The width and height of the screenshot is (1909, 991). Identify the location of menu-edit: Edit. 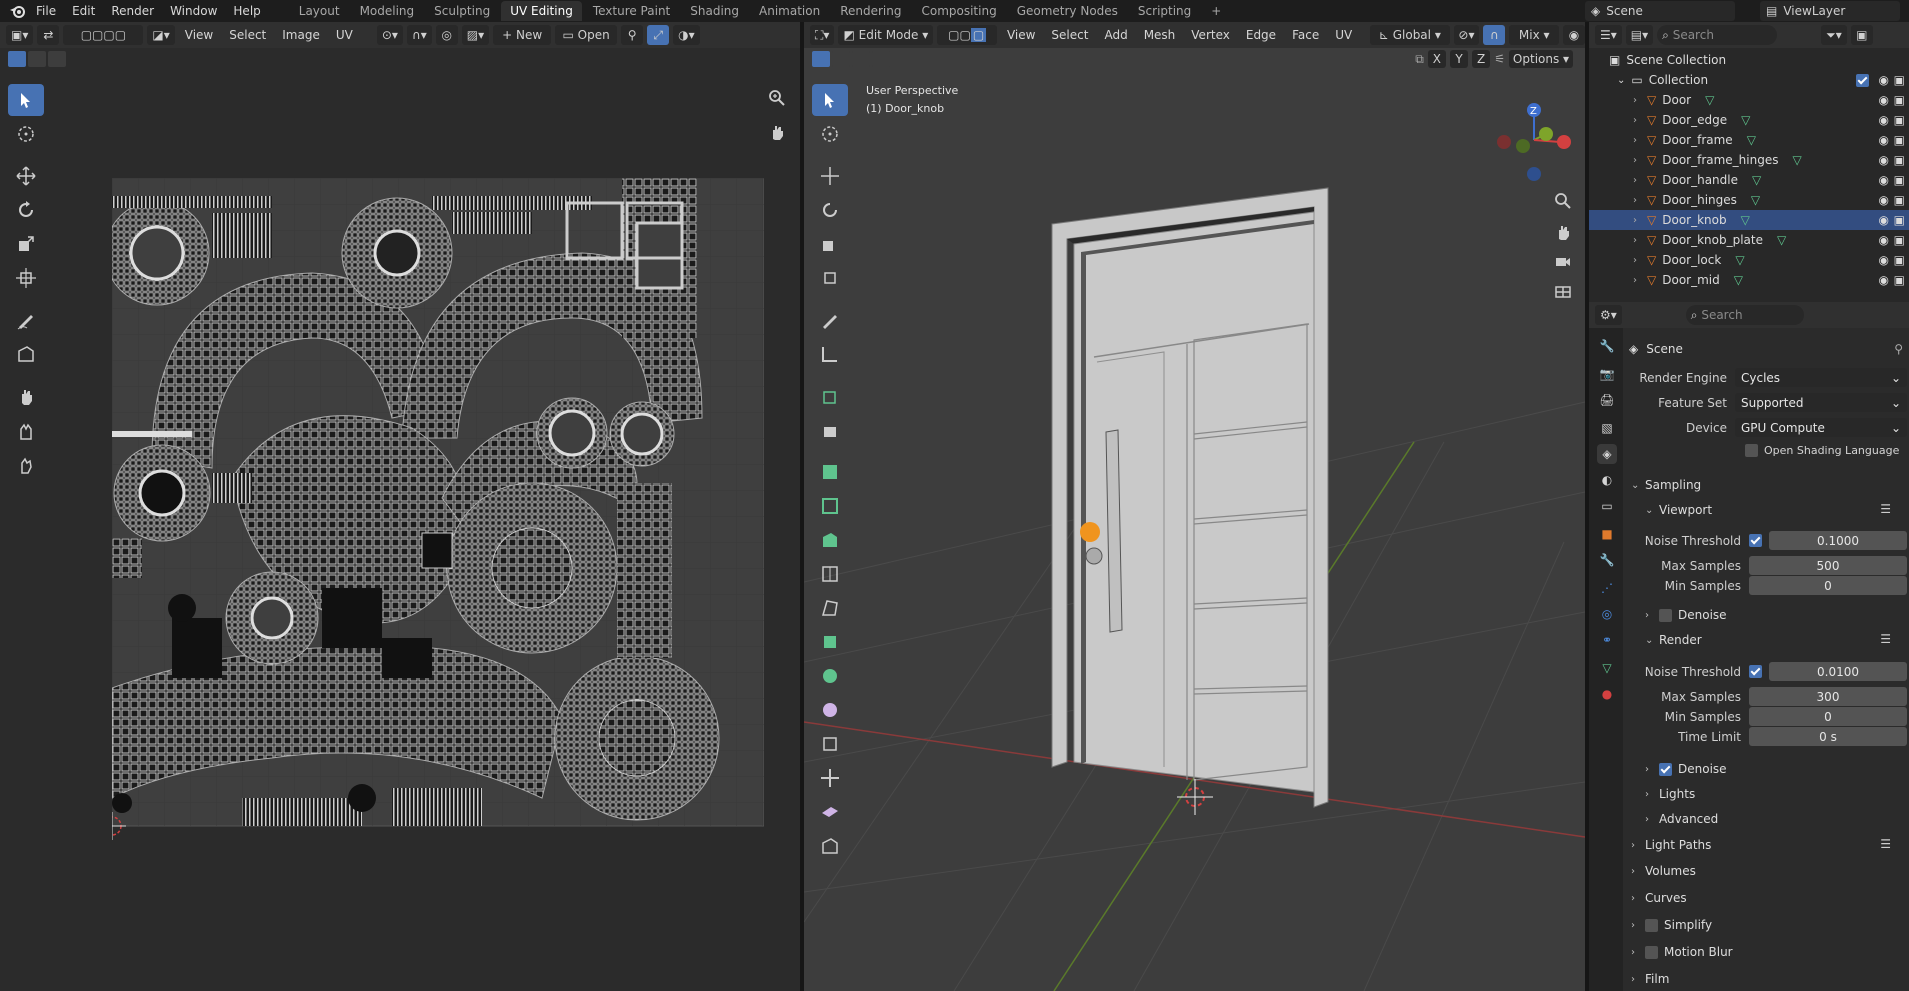
(83, 11).